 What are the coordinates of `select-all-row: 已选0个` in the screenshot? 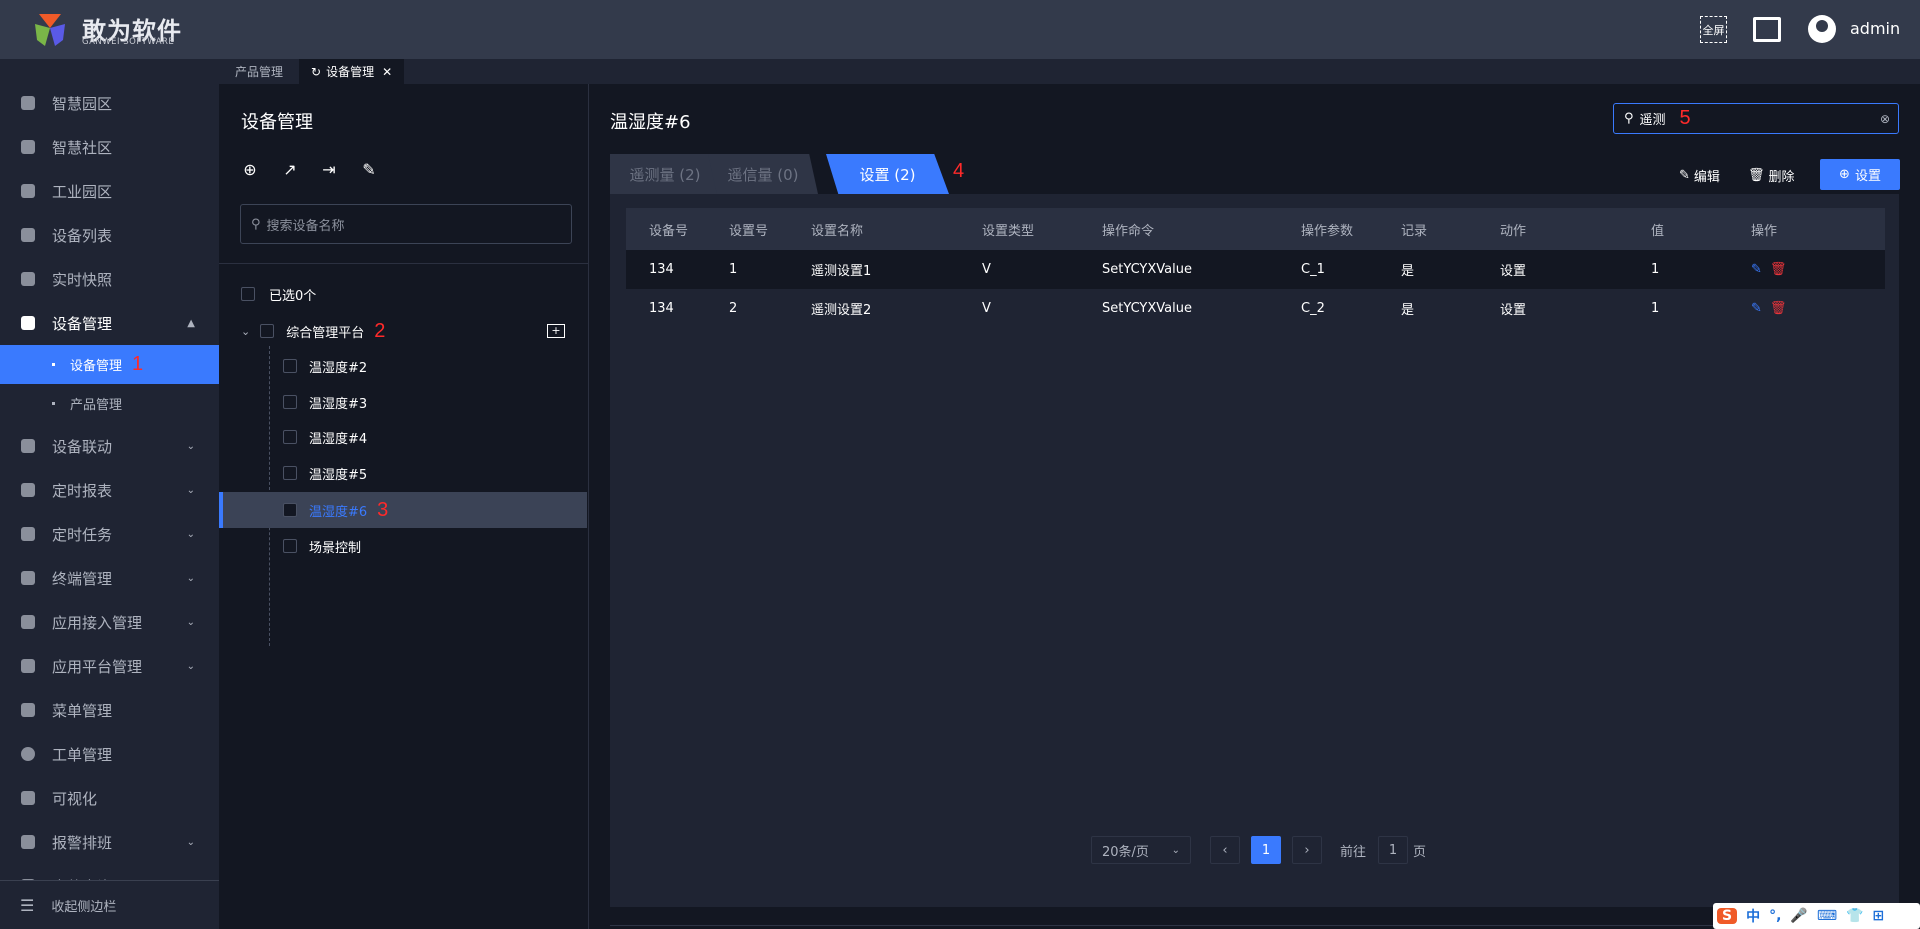 It's located at (403, 294).